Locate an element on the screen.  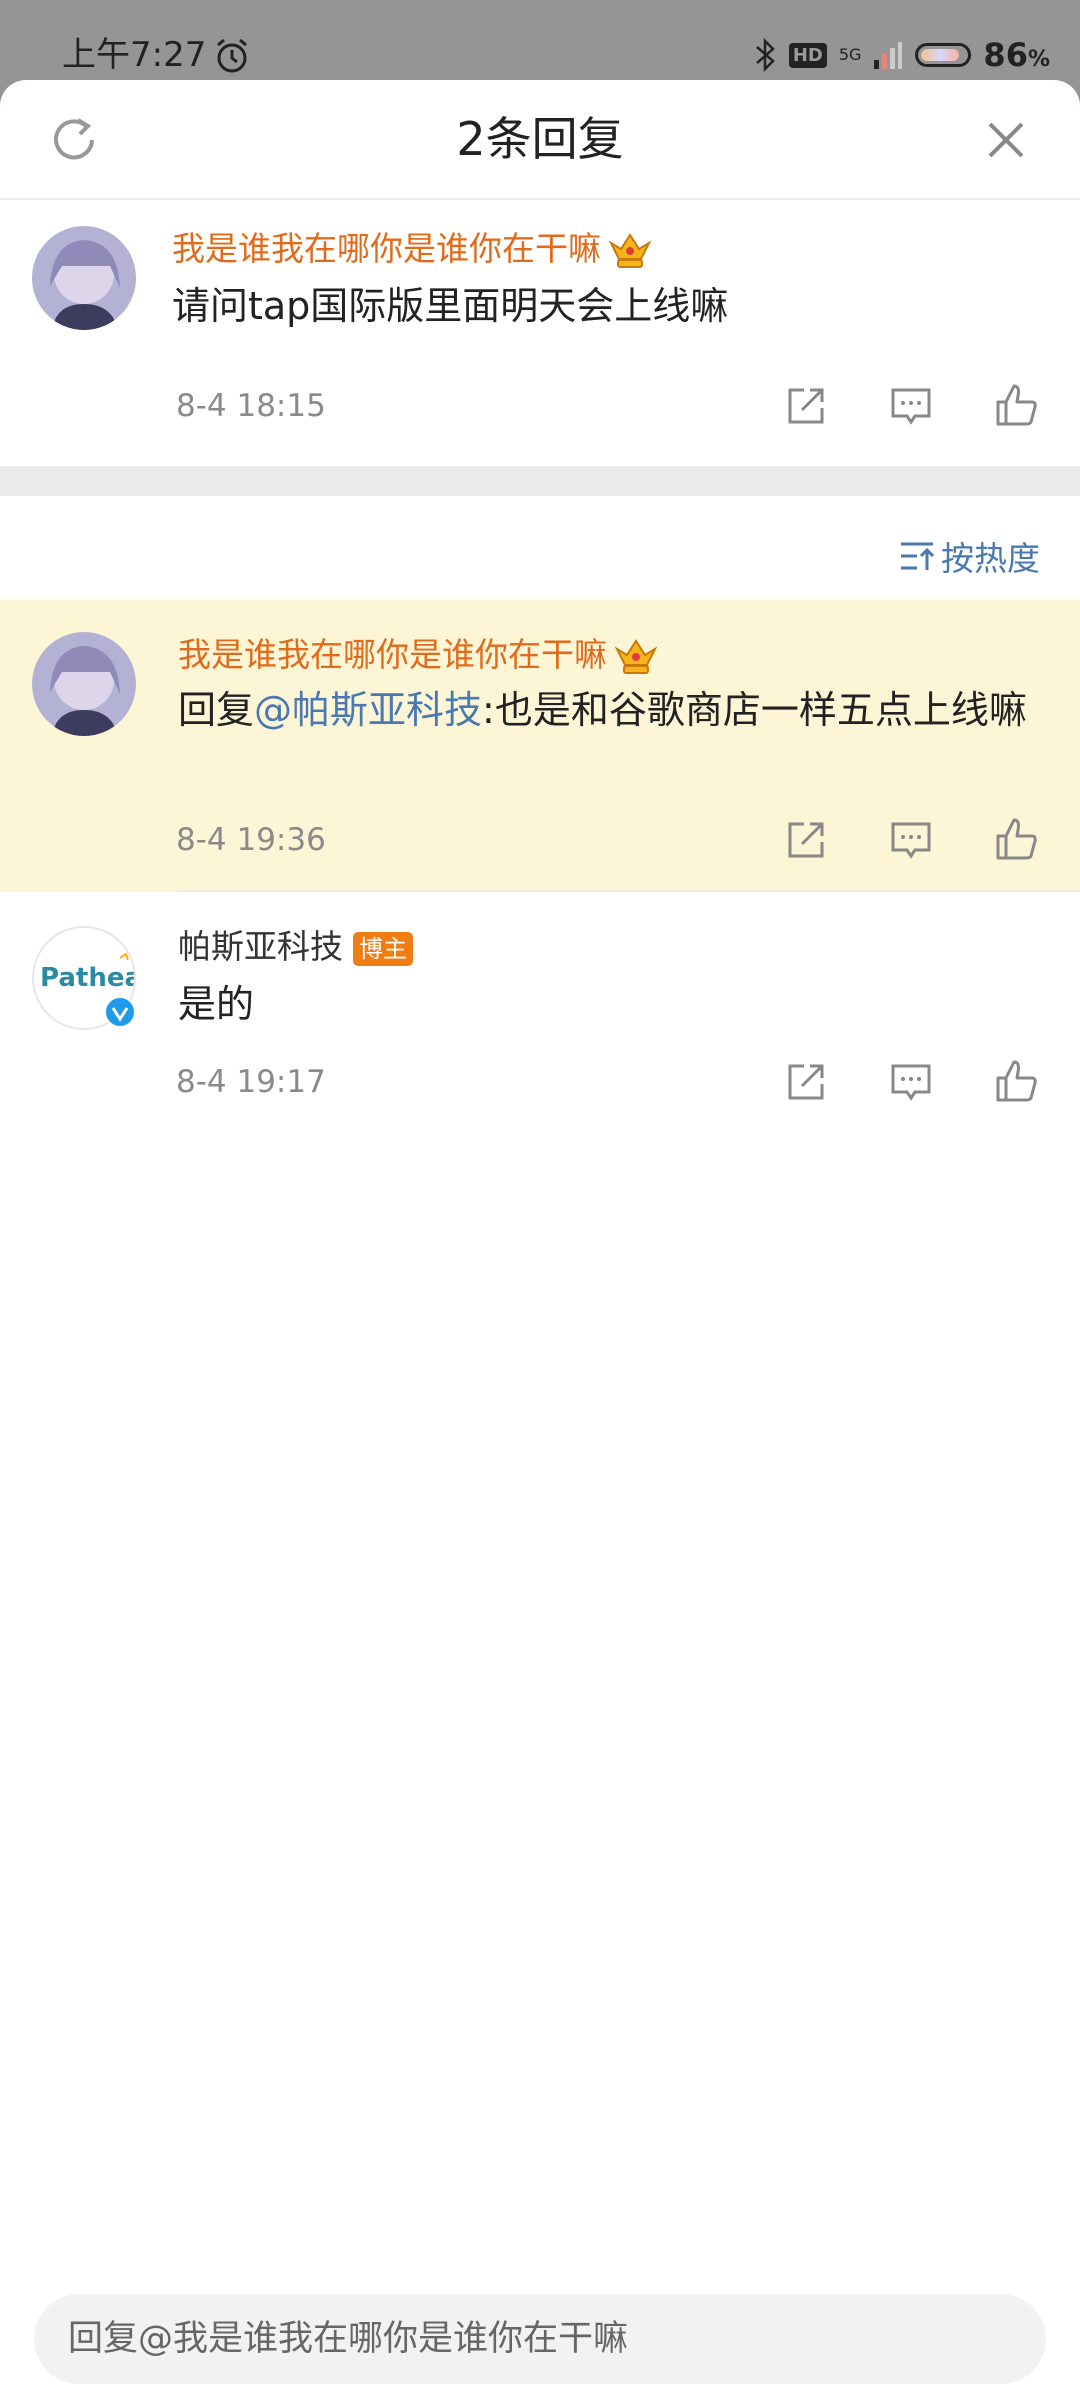
alarm-icon is located at coordinates (232, 55).